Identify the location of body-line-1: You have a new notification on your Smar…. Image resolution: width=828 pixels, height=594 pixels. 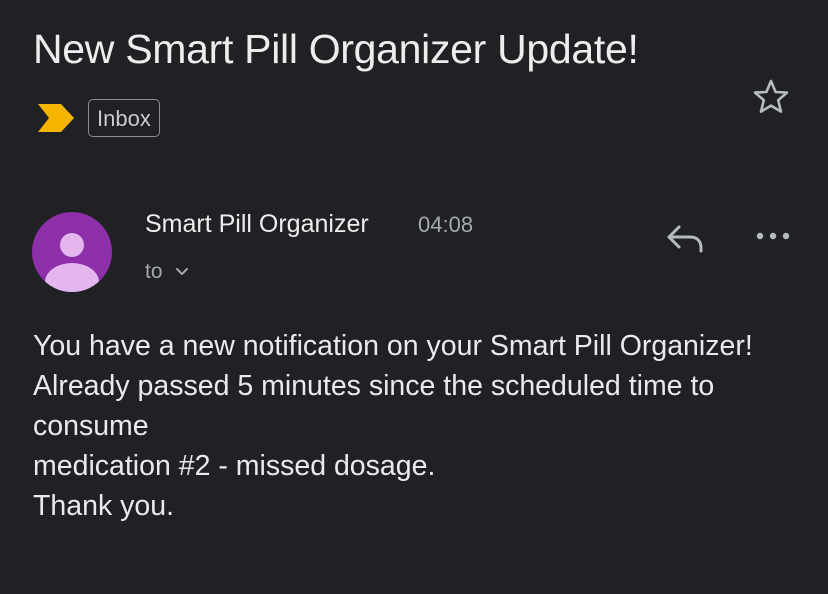
(393, 346).